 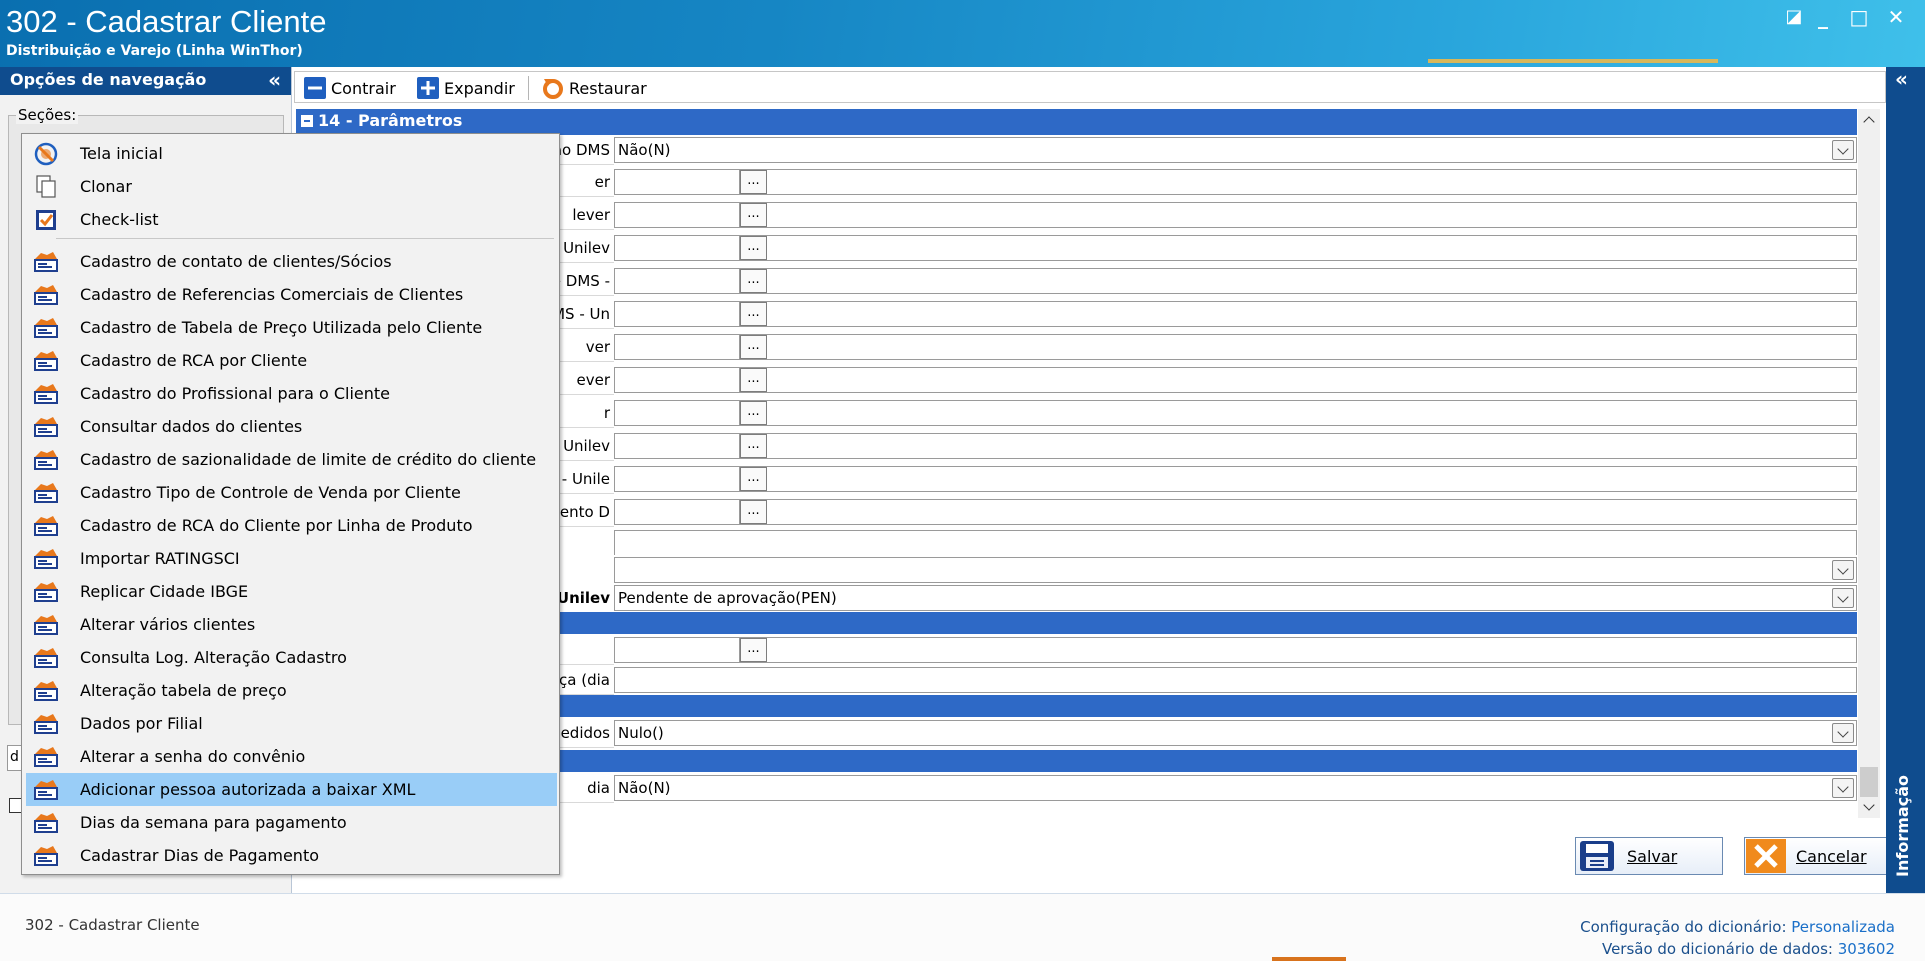 I want to click on menu-item: Tela inicial, so click(x=291, y=153).